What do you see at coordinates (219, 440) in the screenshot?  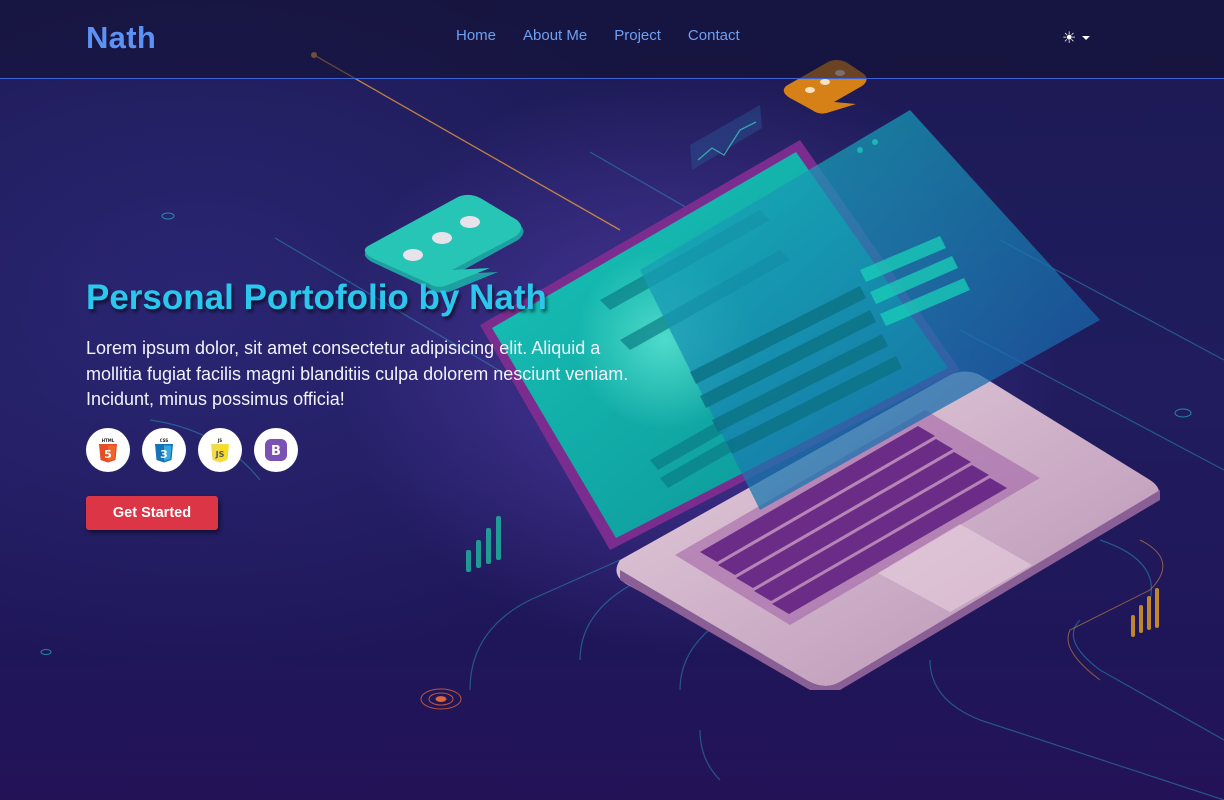 I see `javascript-icon-label: JS` at bounding box center [219, 440].